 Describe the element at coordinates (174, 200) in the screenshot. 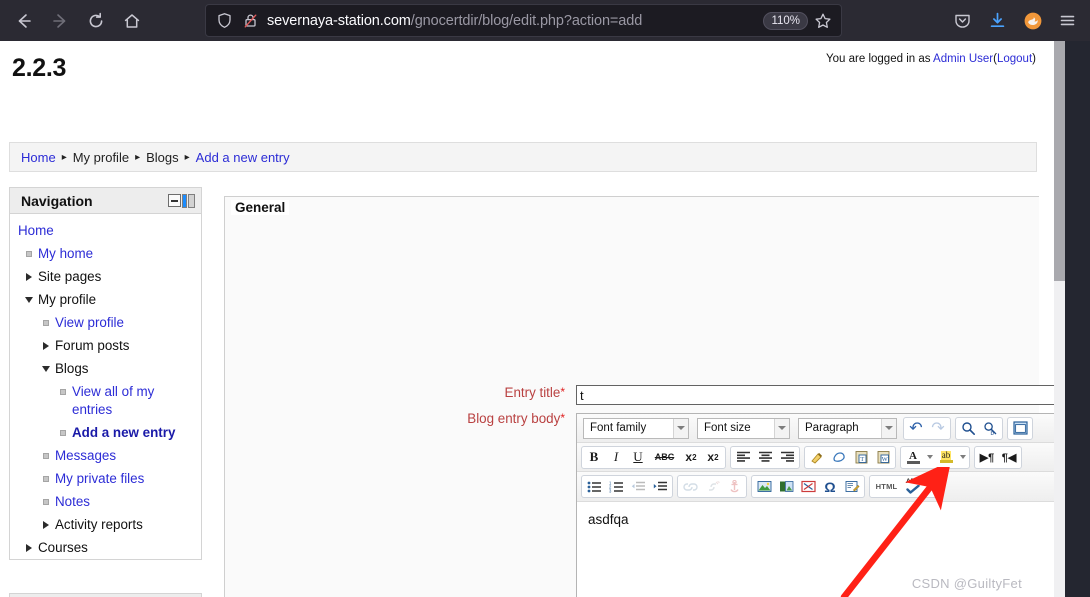

I see `collapse-minus-icon` at that location.